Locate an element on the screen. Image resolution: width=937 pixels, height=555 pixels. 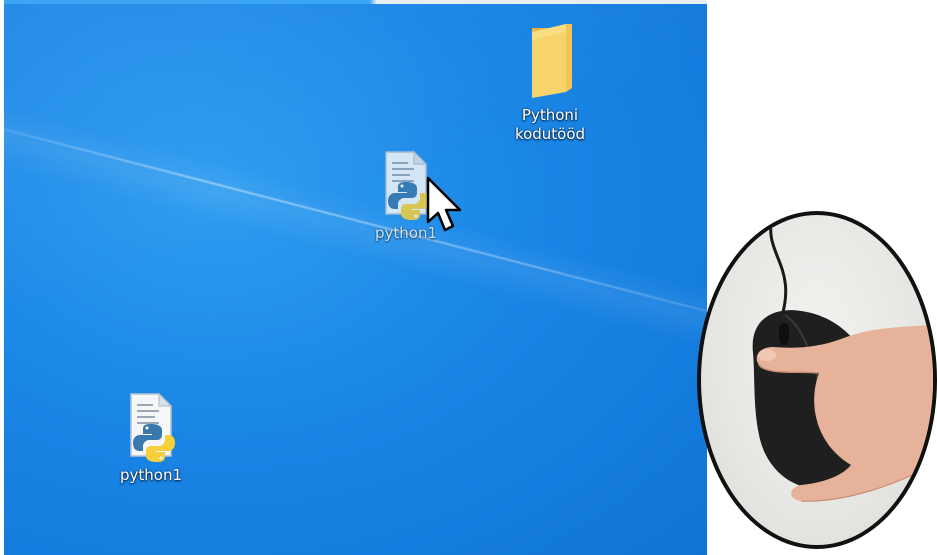
desktop-top-edge is located at coordinates (355, 2).